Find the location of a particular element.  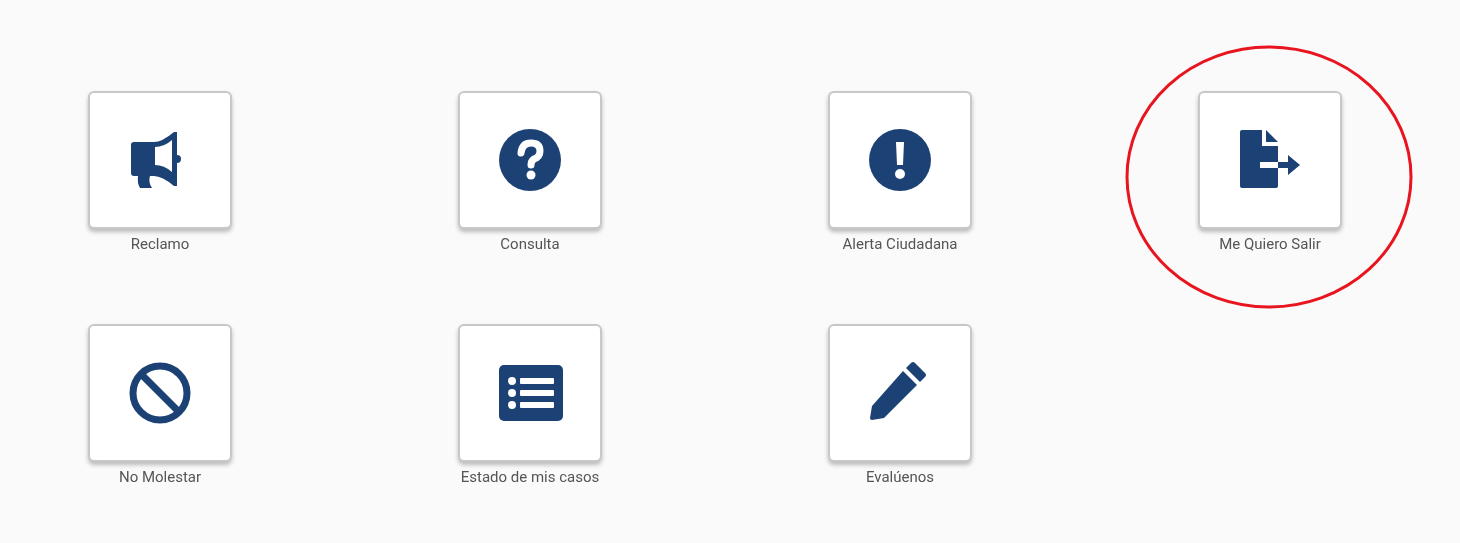

tile-label: No Molestar is located at coordinates (160, 477).